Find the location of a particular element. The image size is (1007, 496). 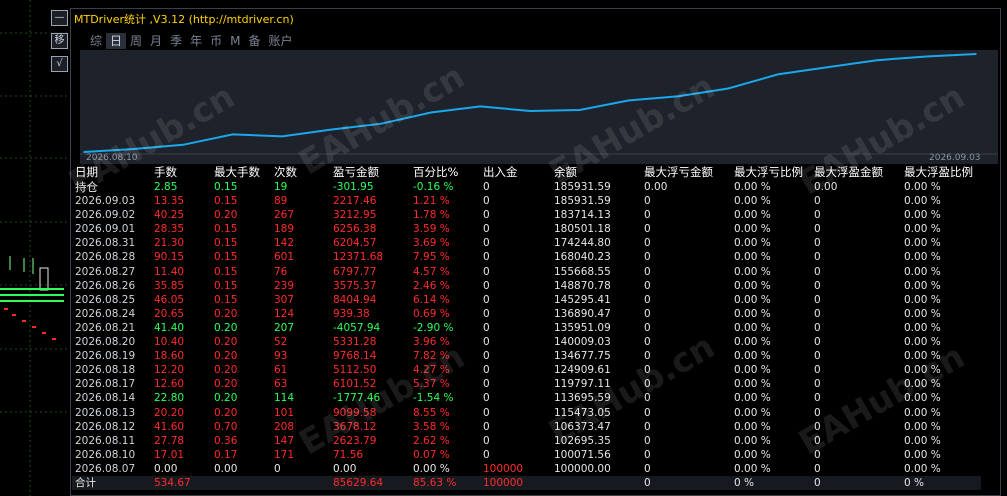

row-balance: 106373.47 is located at coordinates (582, 426).